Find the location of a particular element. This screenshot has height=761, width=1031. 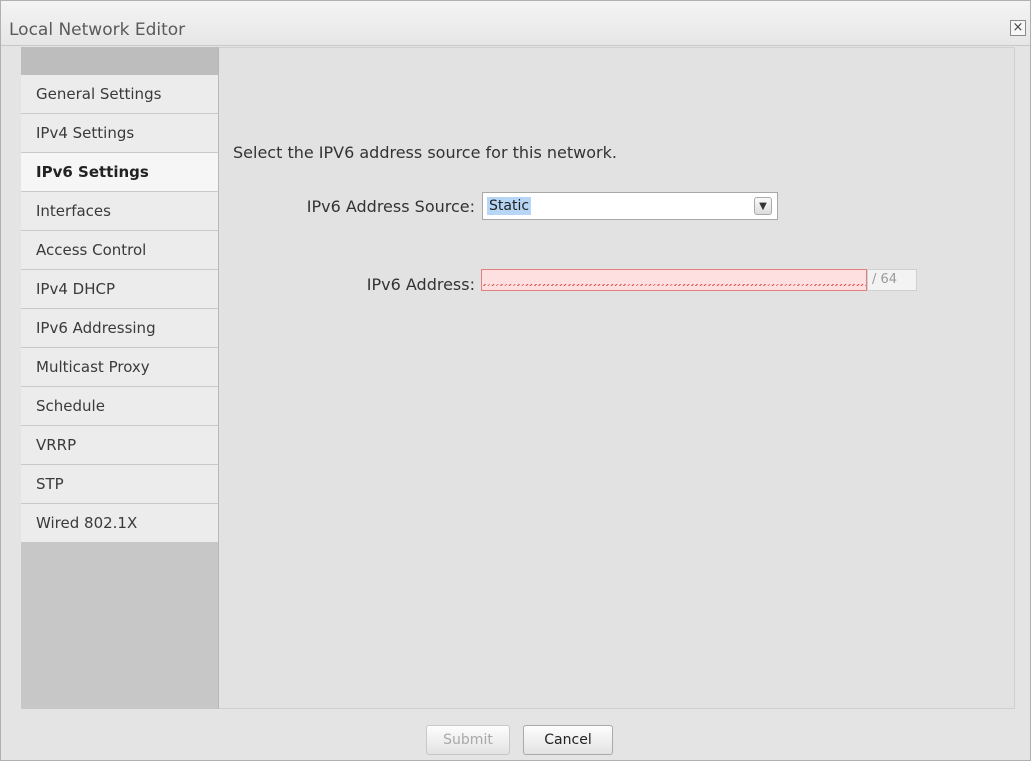

cancel-button: Cancel is located at coordinates (568, 740).